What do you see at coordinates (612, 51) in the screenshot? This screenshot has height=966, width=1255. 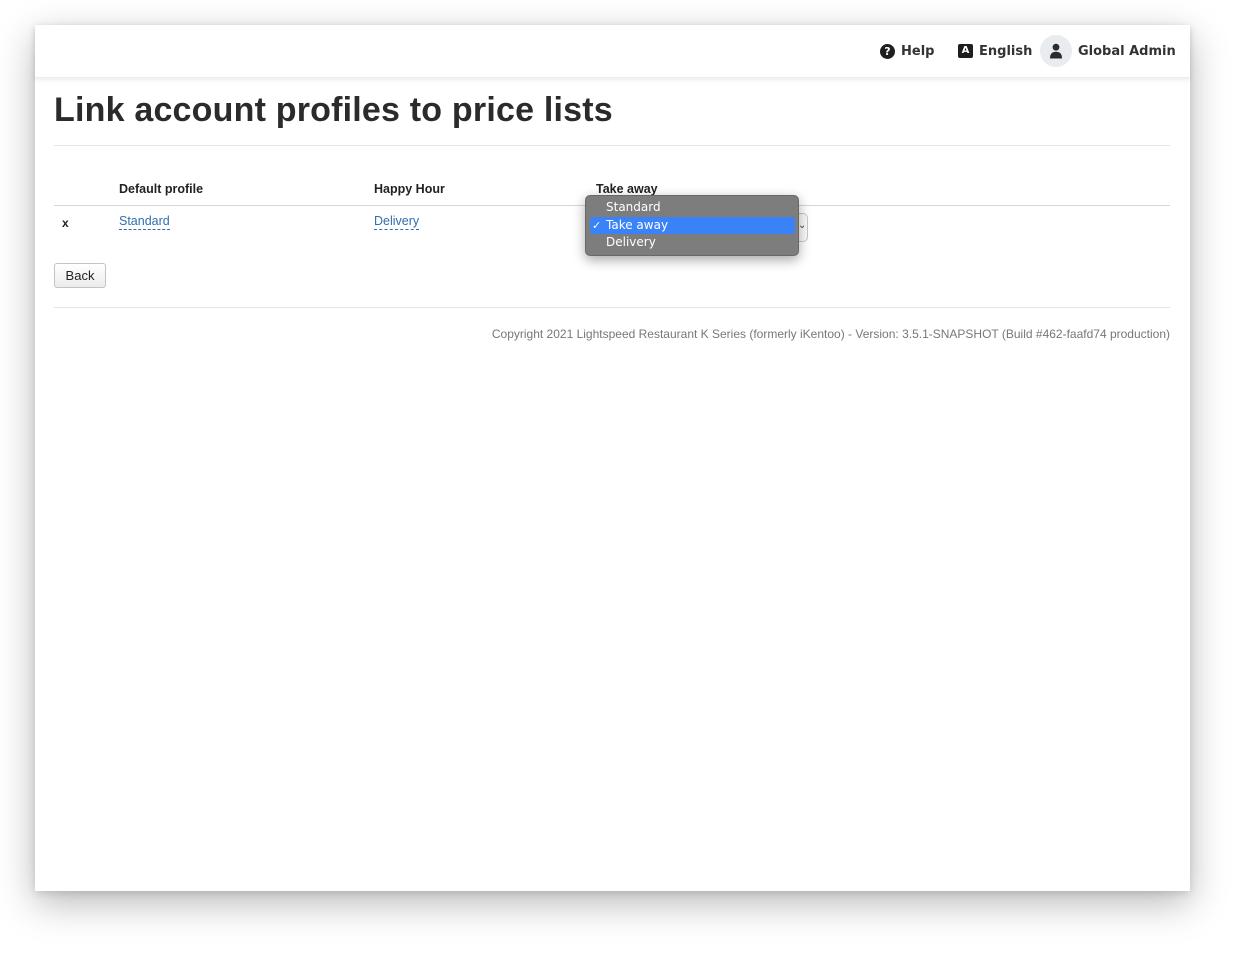 I see `top-navigation-bar: ? Help A English Global Admin` at bounding box center [612, 51].